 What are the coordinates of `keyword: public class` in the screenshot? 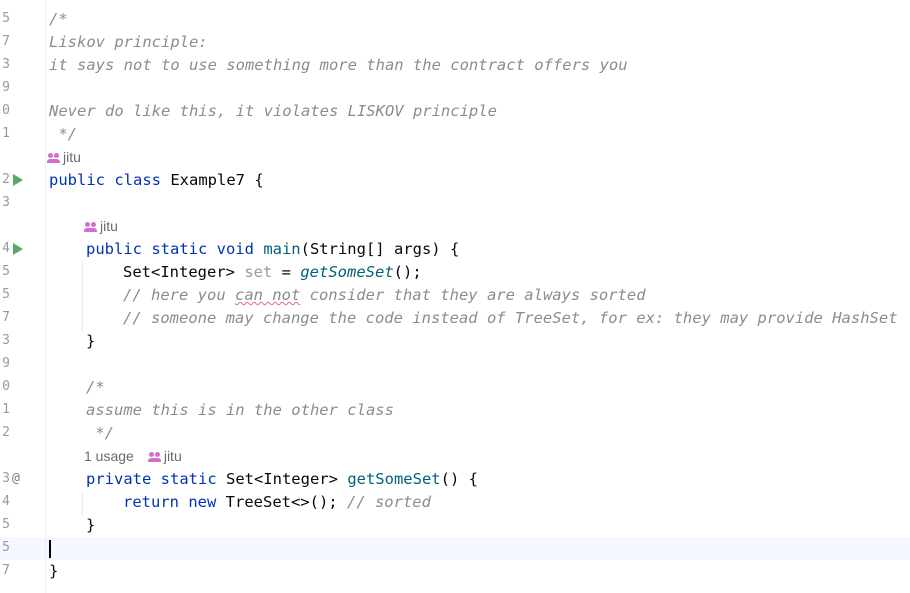 It's located at (110, 180).